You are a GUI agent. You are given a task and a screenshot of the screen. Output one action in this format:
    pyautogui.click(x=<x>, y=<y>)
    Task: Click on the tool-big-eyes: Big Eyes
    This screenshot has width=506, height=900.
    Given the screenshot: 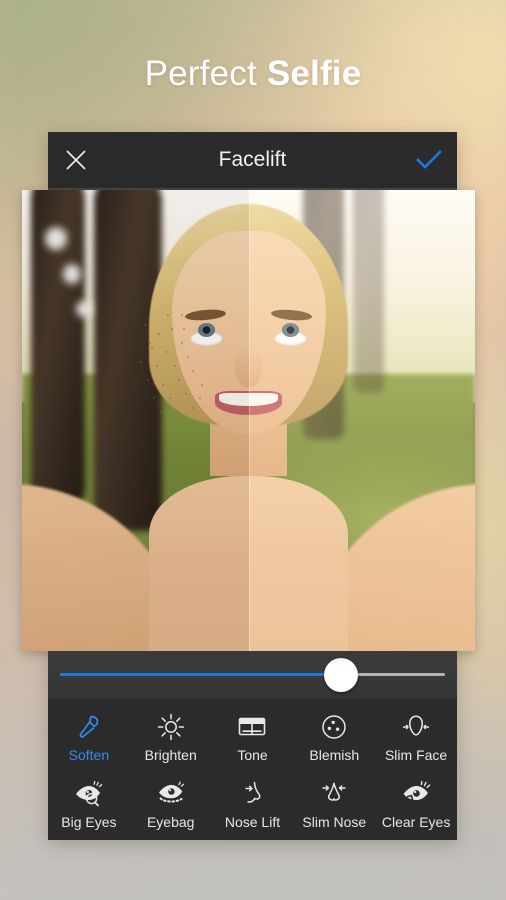 What is the action you would take?
    pyautogui.click(x=89, y=803)
    